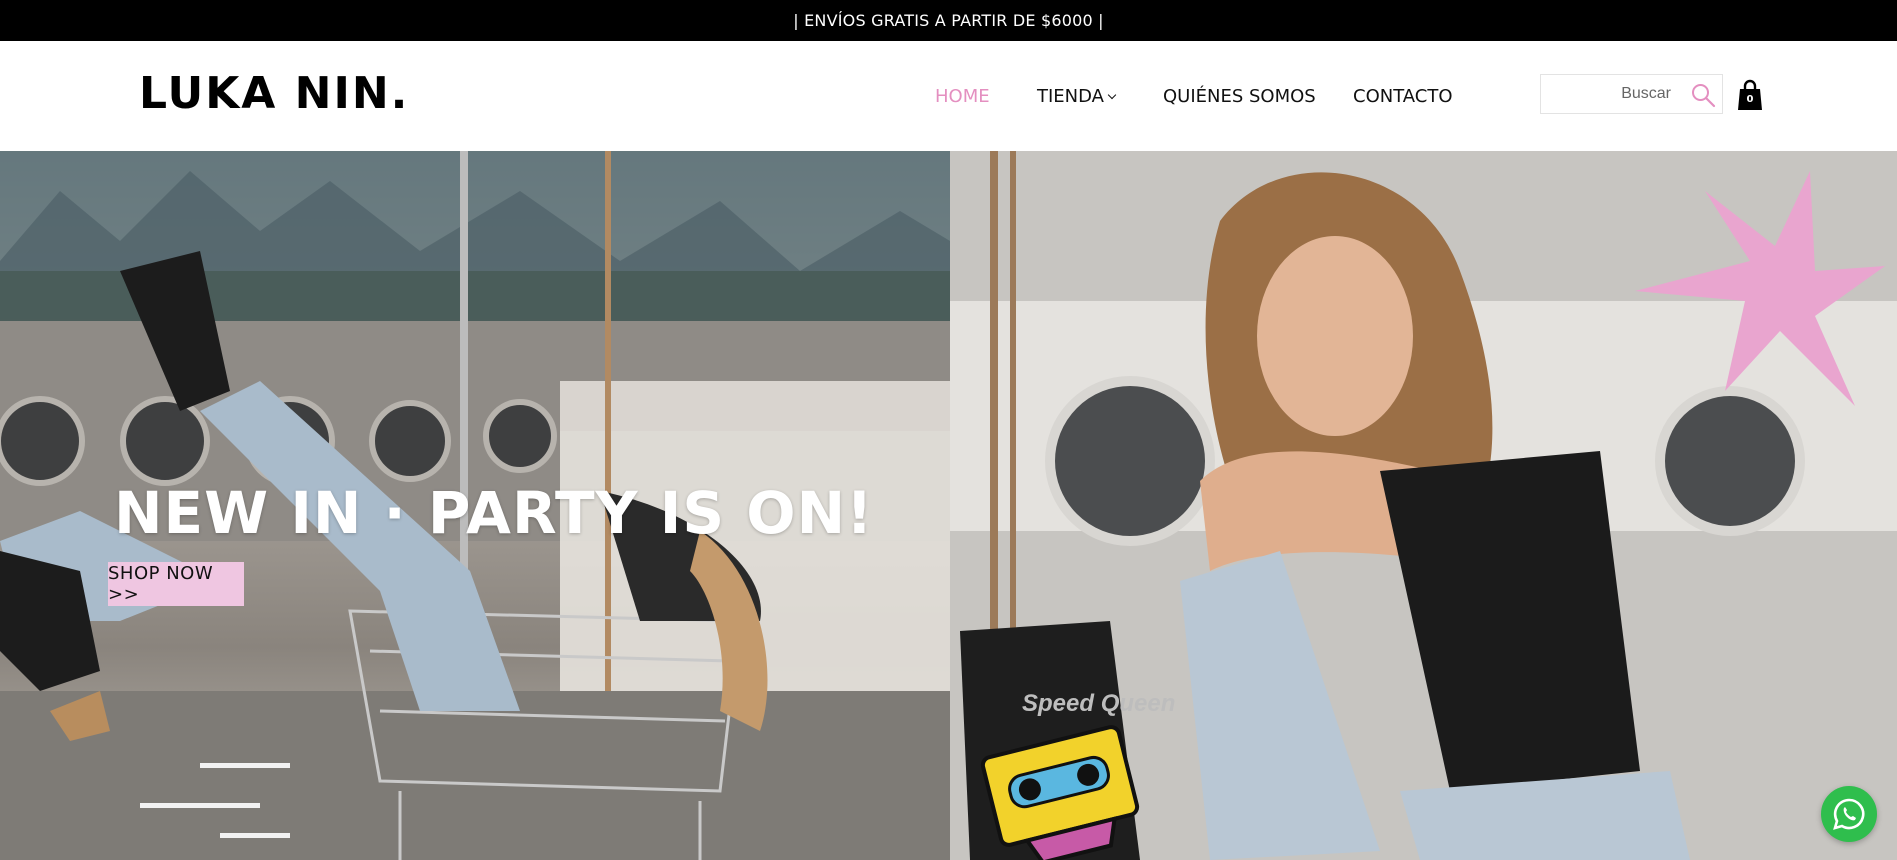  What do you see at coordinates (1760, 288) in the screenshot?
I see `pink-star-sticker-icon` at bounding box center [1760, 288].